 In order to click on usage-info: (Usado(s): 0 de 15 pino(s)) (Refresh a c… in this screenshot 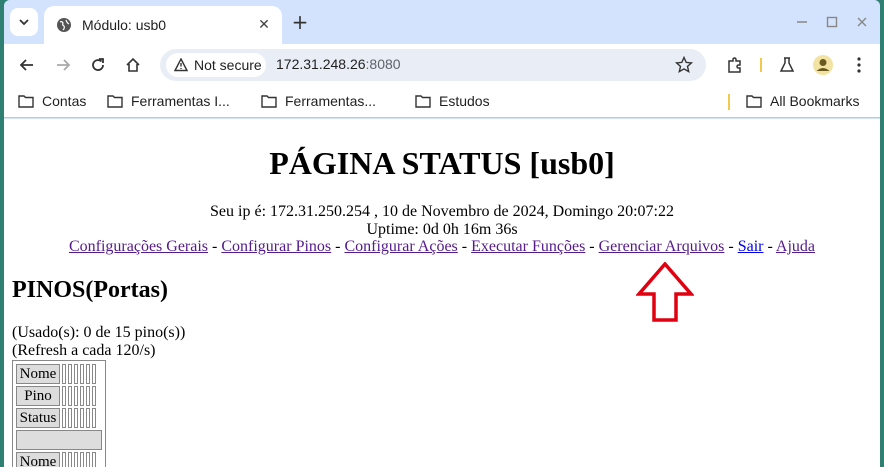, I will do `click(98, 342)`.